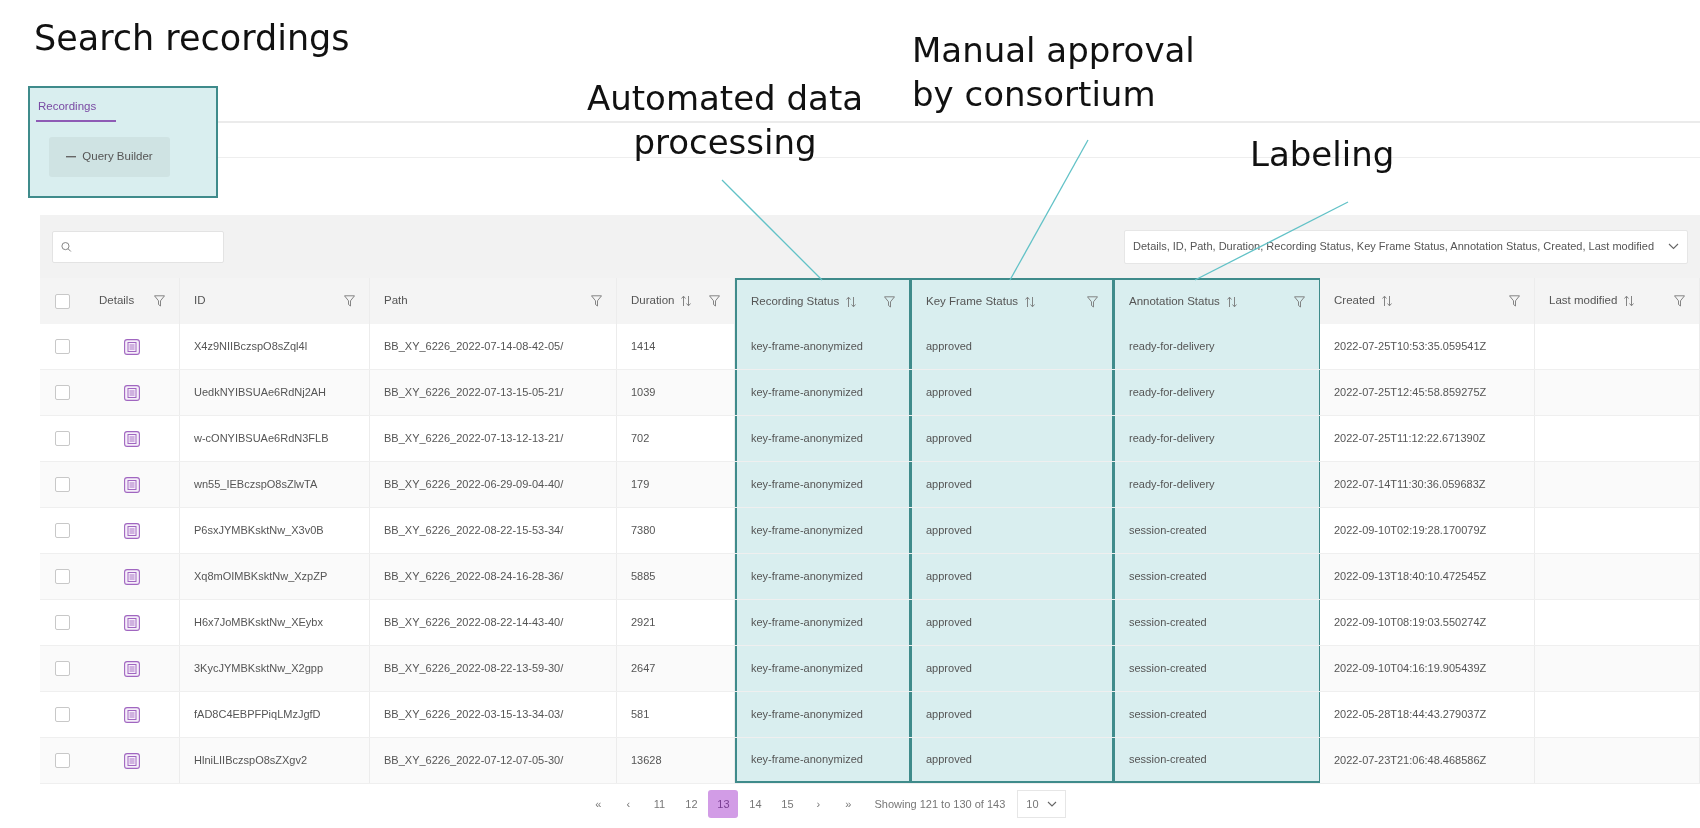  I want to click on table-cell: BB_XY_6226_2022-08-22-13-59-30/, so click(493, 668).